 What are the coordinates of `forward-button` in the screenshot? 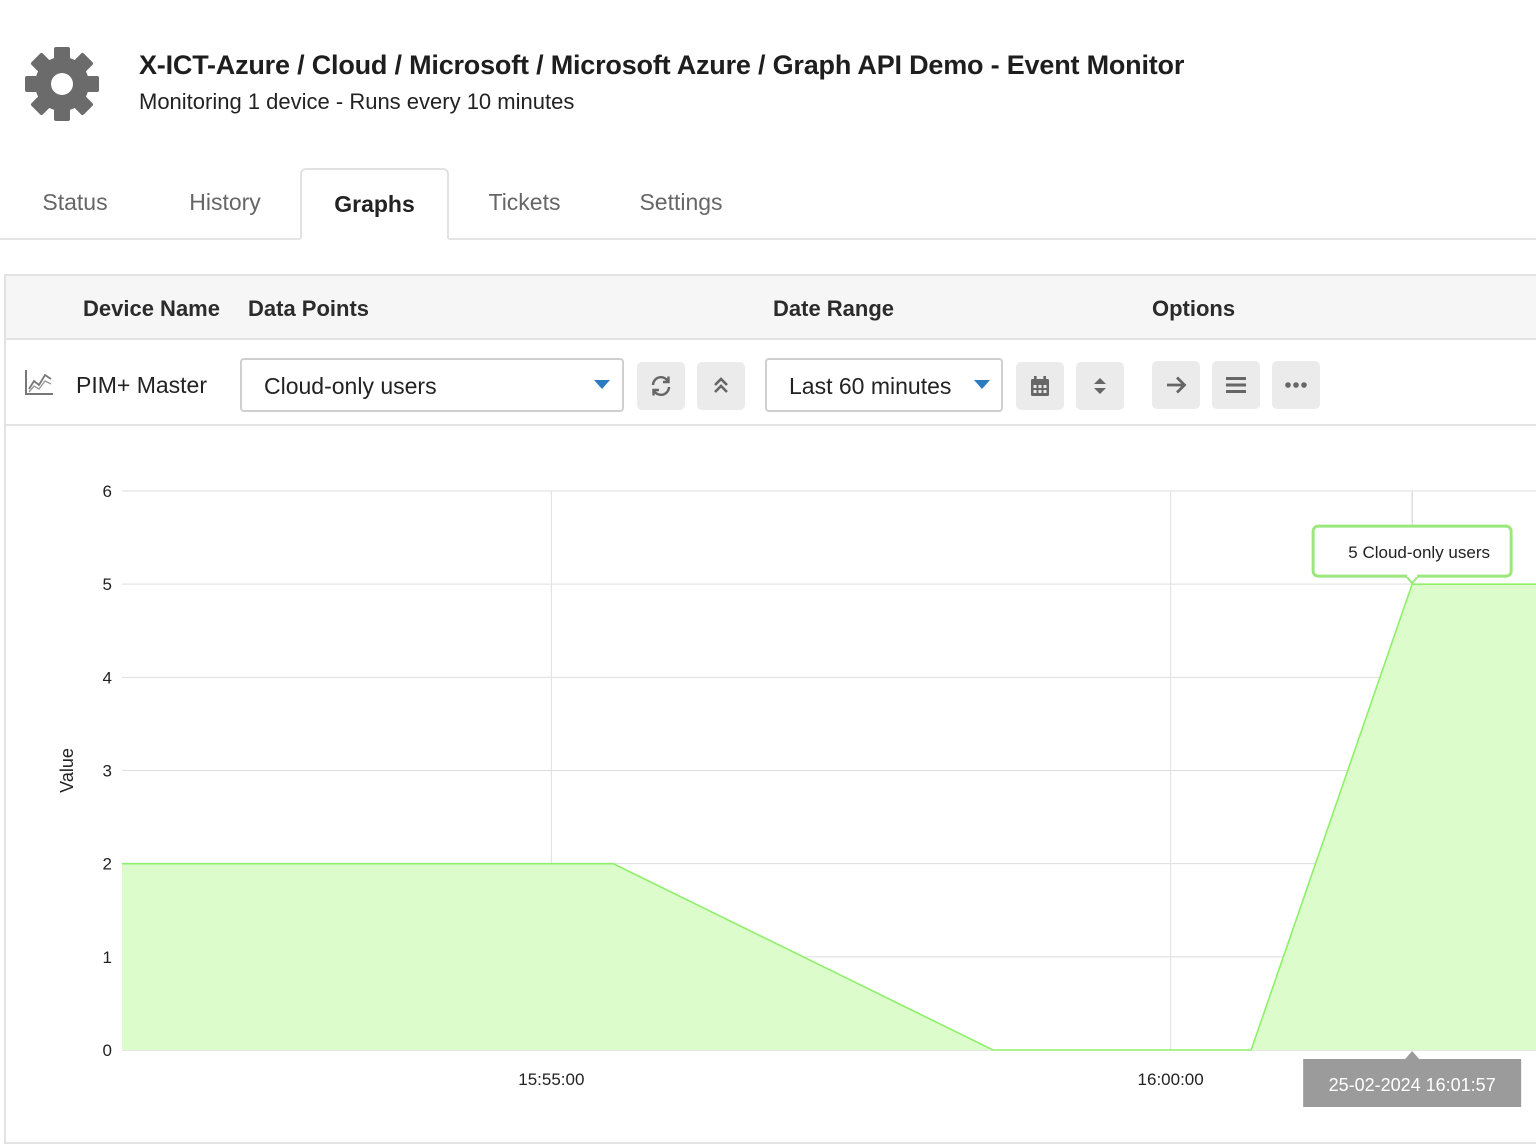 It's located at (1176, 385).